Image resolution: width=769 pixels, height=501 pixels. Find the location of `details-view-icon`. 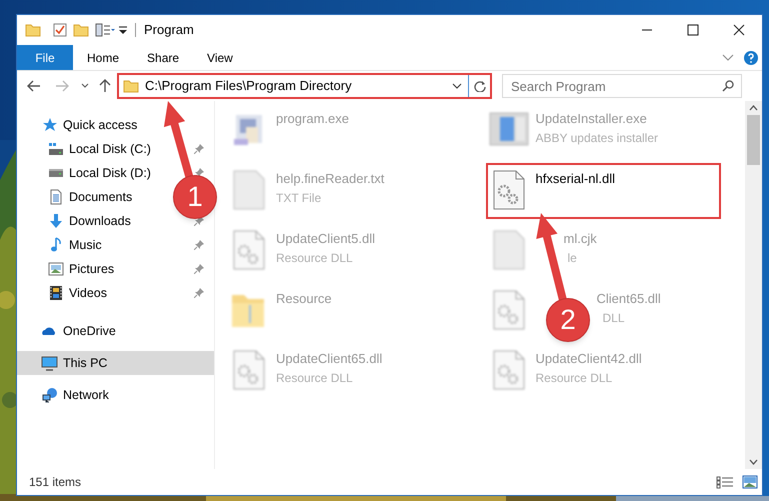

details-view-icon is located at coordinates (725, 482).